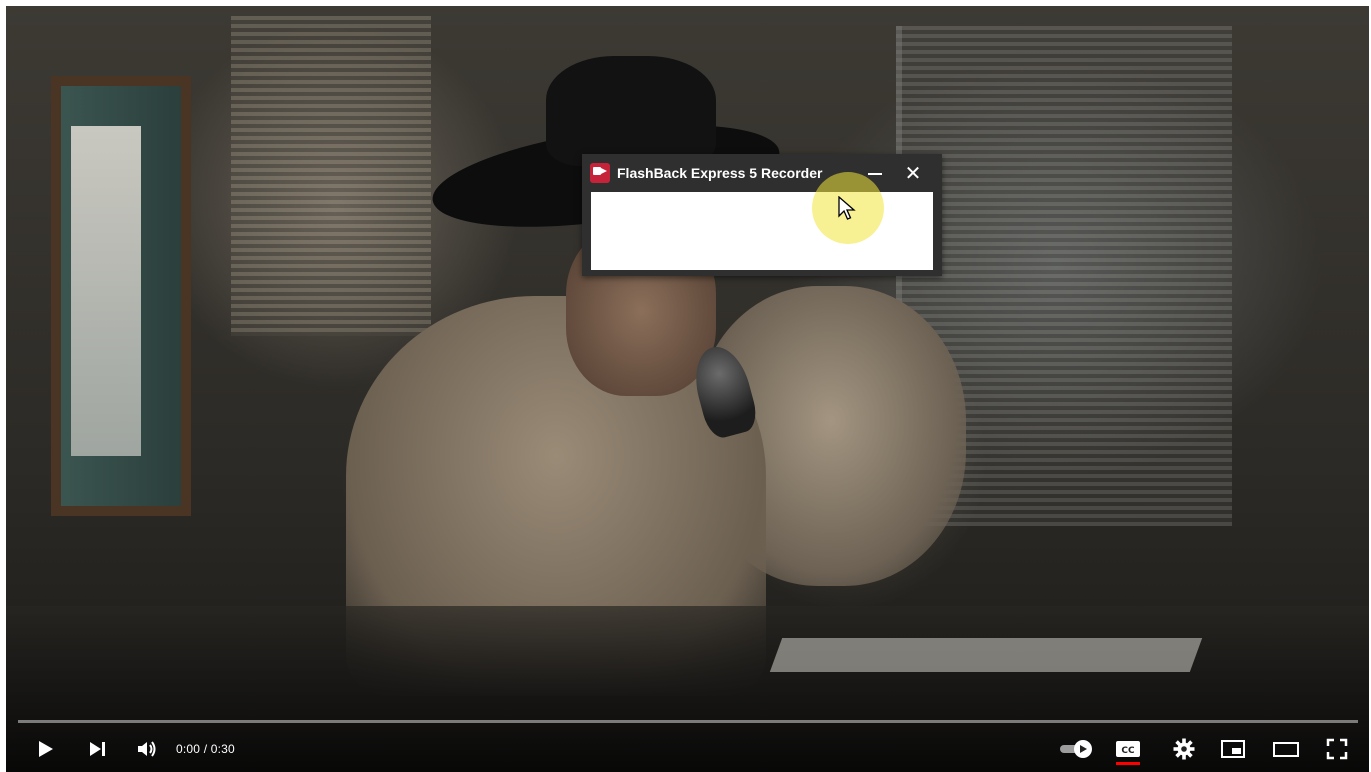 The height and width of the screenshot is (772, 1371). Describe the element at coordinates (188, 749) in the screenshot. I see `time-current: 0:00` at that location.